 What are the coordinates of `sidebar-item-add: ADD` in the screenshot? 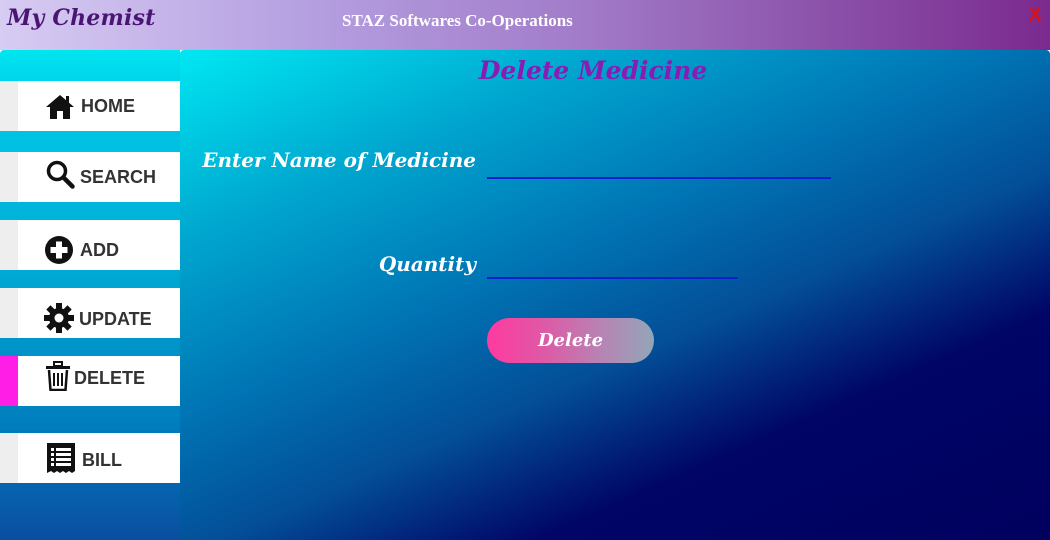 It's located at (90, 245).